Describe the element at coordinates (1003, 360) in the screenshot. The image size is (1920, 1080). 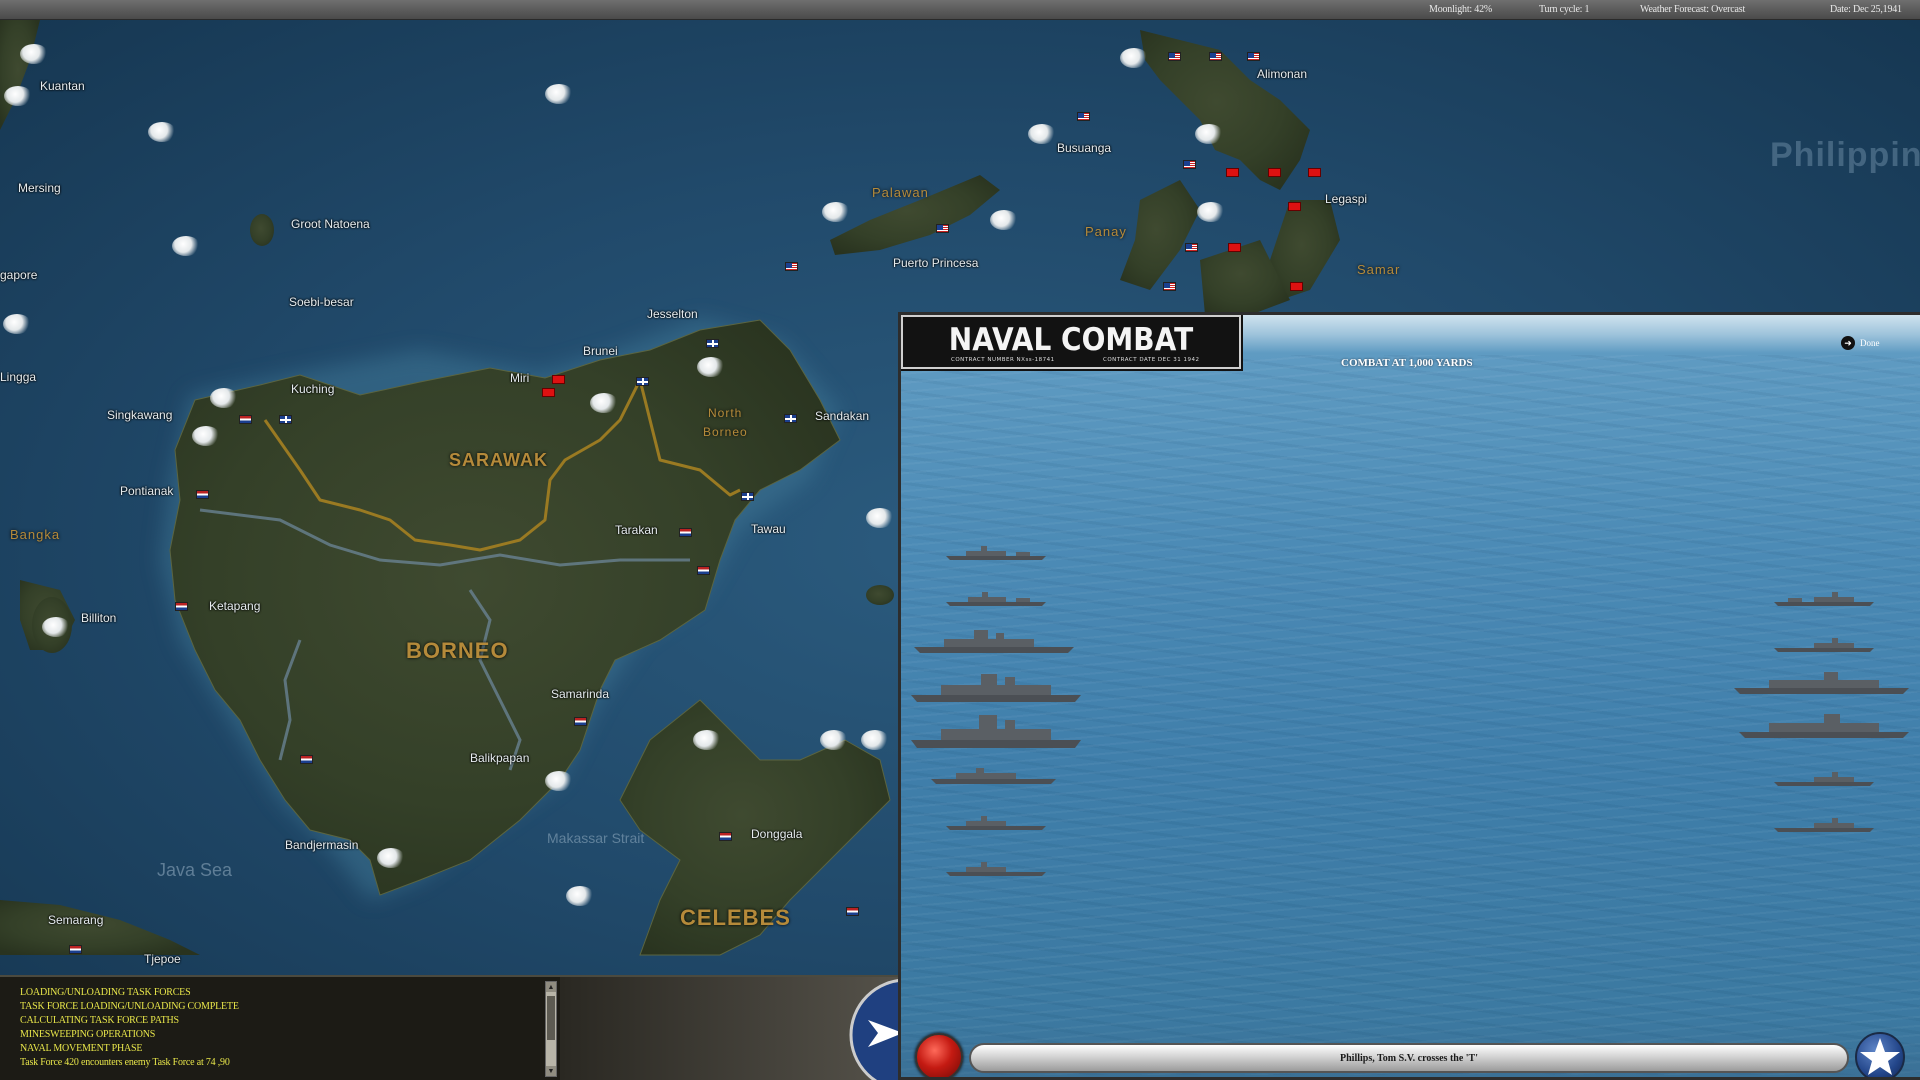
I see `contract-number: CONTRACT NUMBER NXss-18741` at that location.